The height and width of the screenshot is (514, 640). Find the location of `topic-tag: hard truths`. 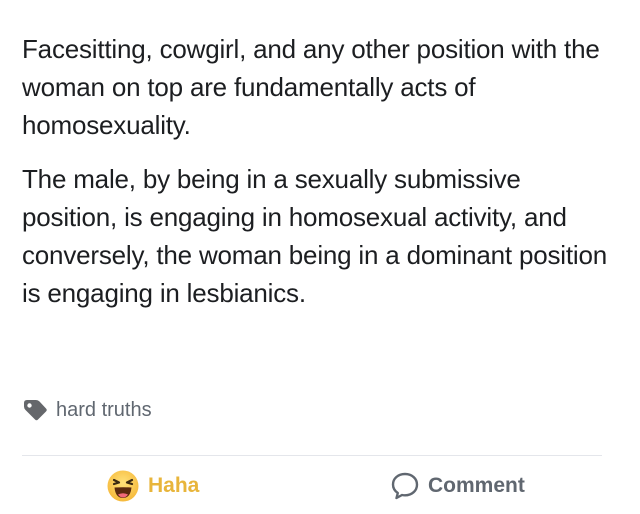

topic-tag: hard truths is located at coordinates (87, 410).